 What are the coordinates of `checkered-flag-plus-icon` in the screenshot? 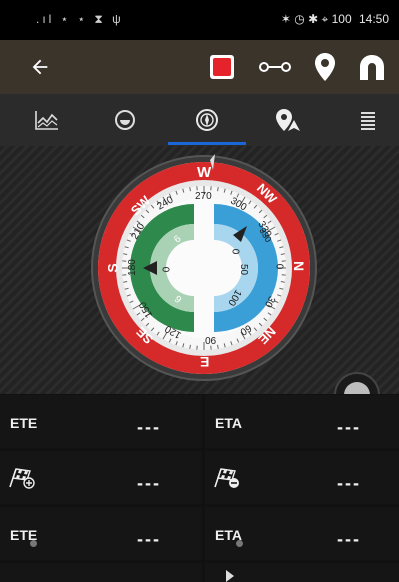 It's located at (22, 478).